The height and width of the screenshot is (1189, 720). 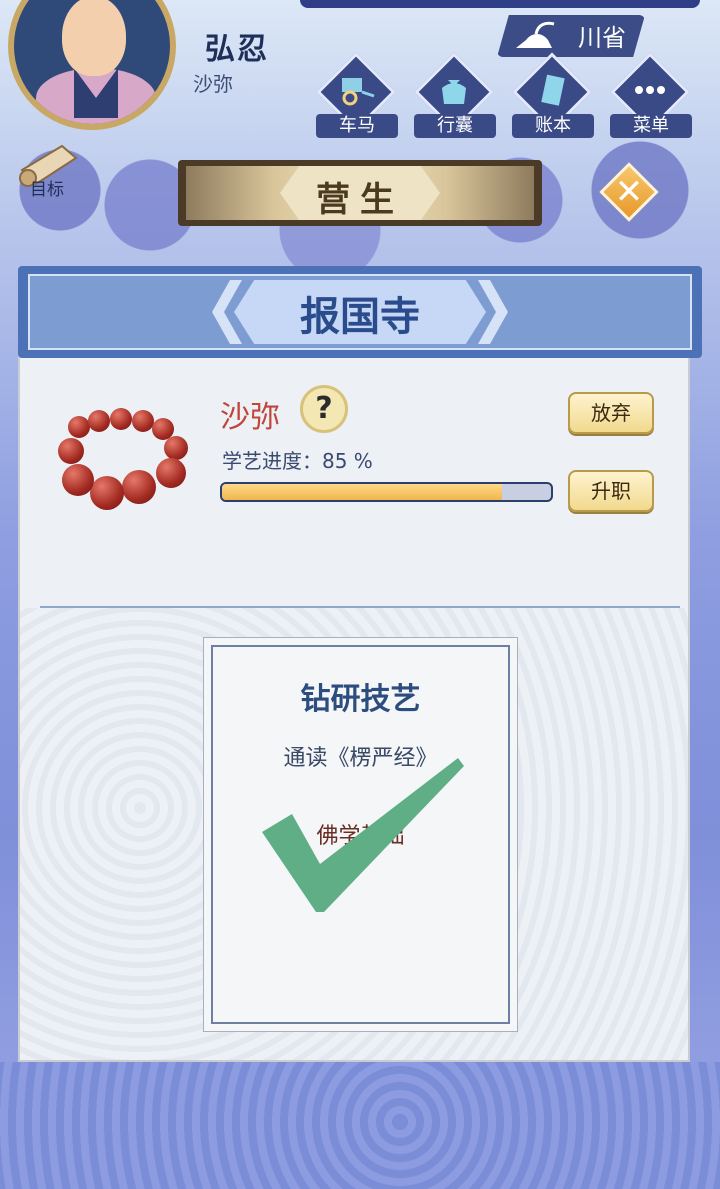 What do you see at coordinates (651, 95) in the screenshot?
I see `nav-menu-button: 菜单` at bounding box center [651, 95].